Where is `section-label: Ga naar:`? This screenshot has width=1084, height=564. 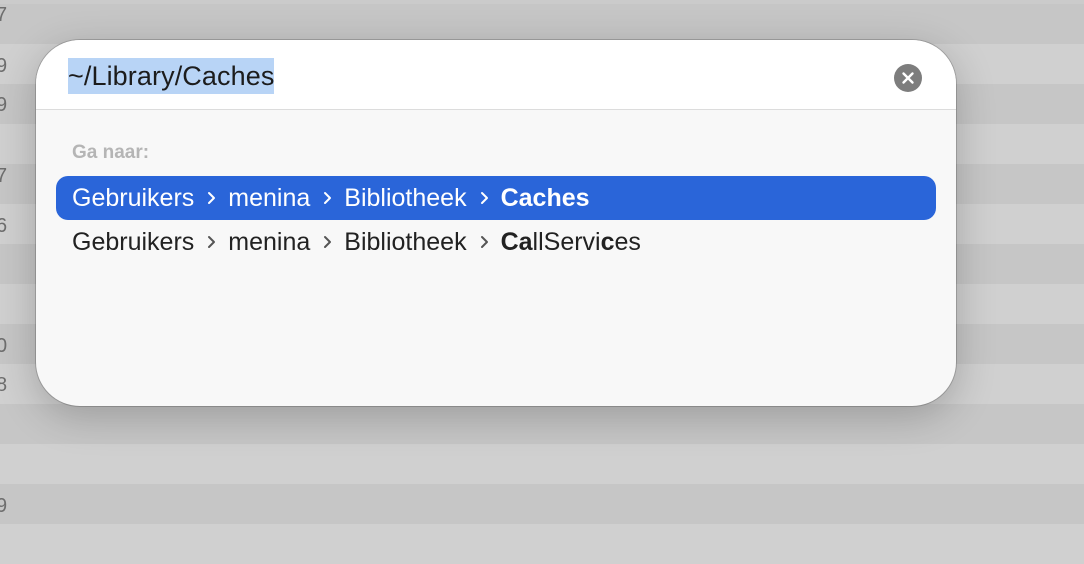 section-label: Ga naar: is located at coordinates (111, 152).